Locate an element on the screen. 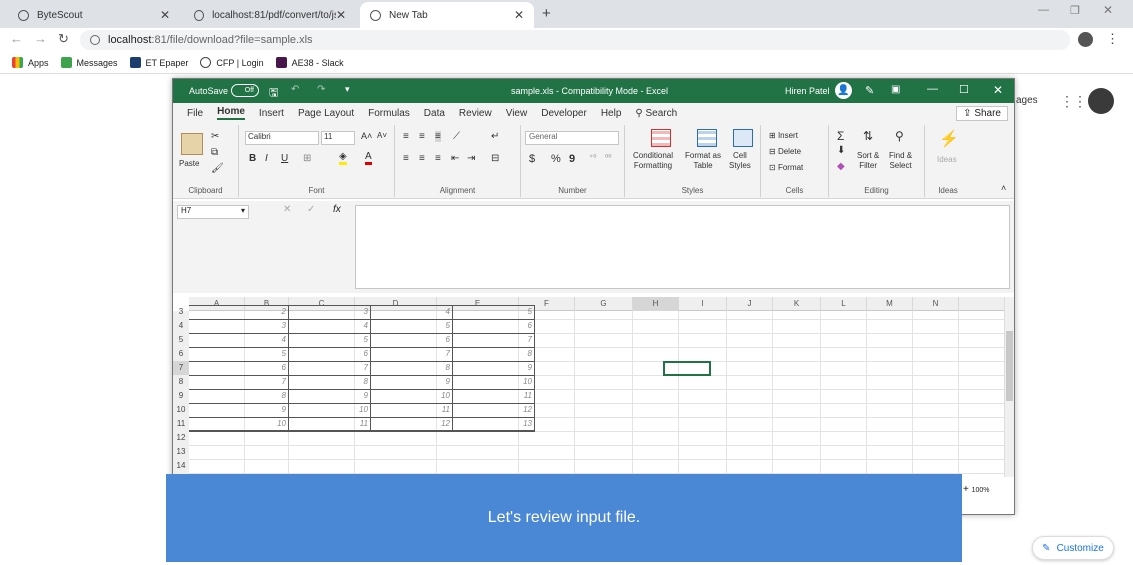 The width and height of the screenshot is (1133, 565). font-name-select: Calibri is located at coordinates (282, 138).